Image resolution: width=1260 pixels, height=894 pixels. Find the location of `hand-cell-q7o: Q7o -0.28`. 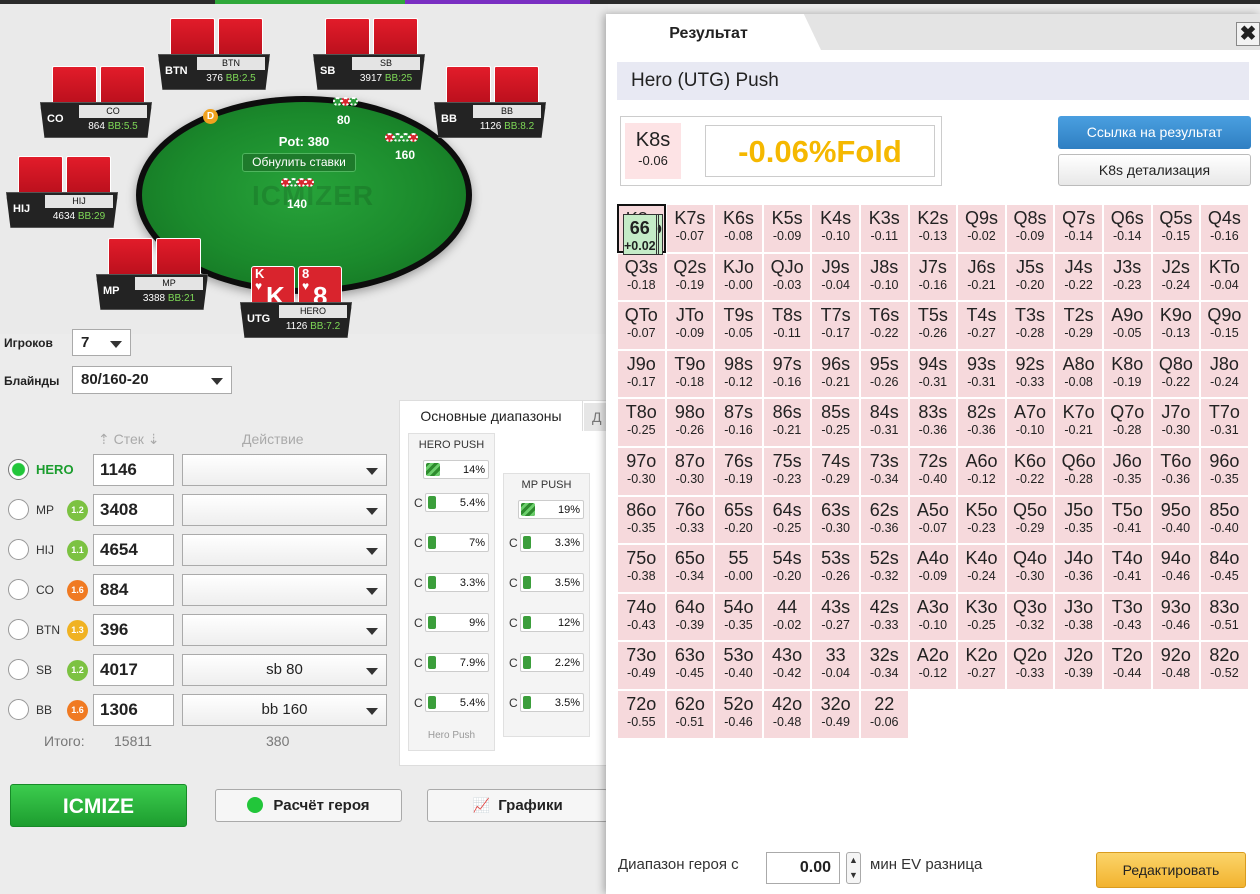

hand-cell-q7o: Q7o -0.28 is located at coordinates (1127, 422).